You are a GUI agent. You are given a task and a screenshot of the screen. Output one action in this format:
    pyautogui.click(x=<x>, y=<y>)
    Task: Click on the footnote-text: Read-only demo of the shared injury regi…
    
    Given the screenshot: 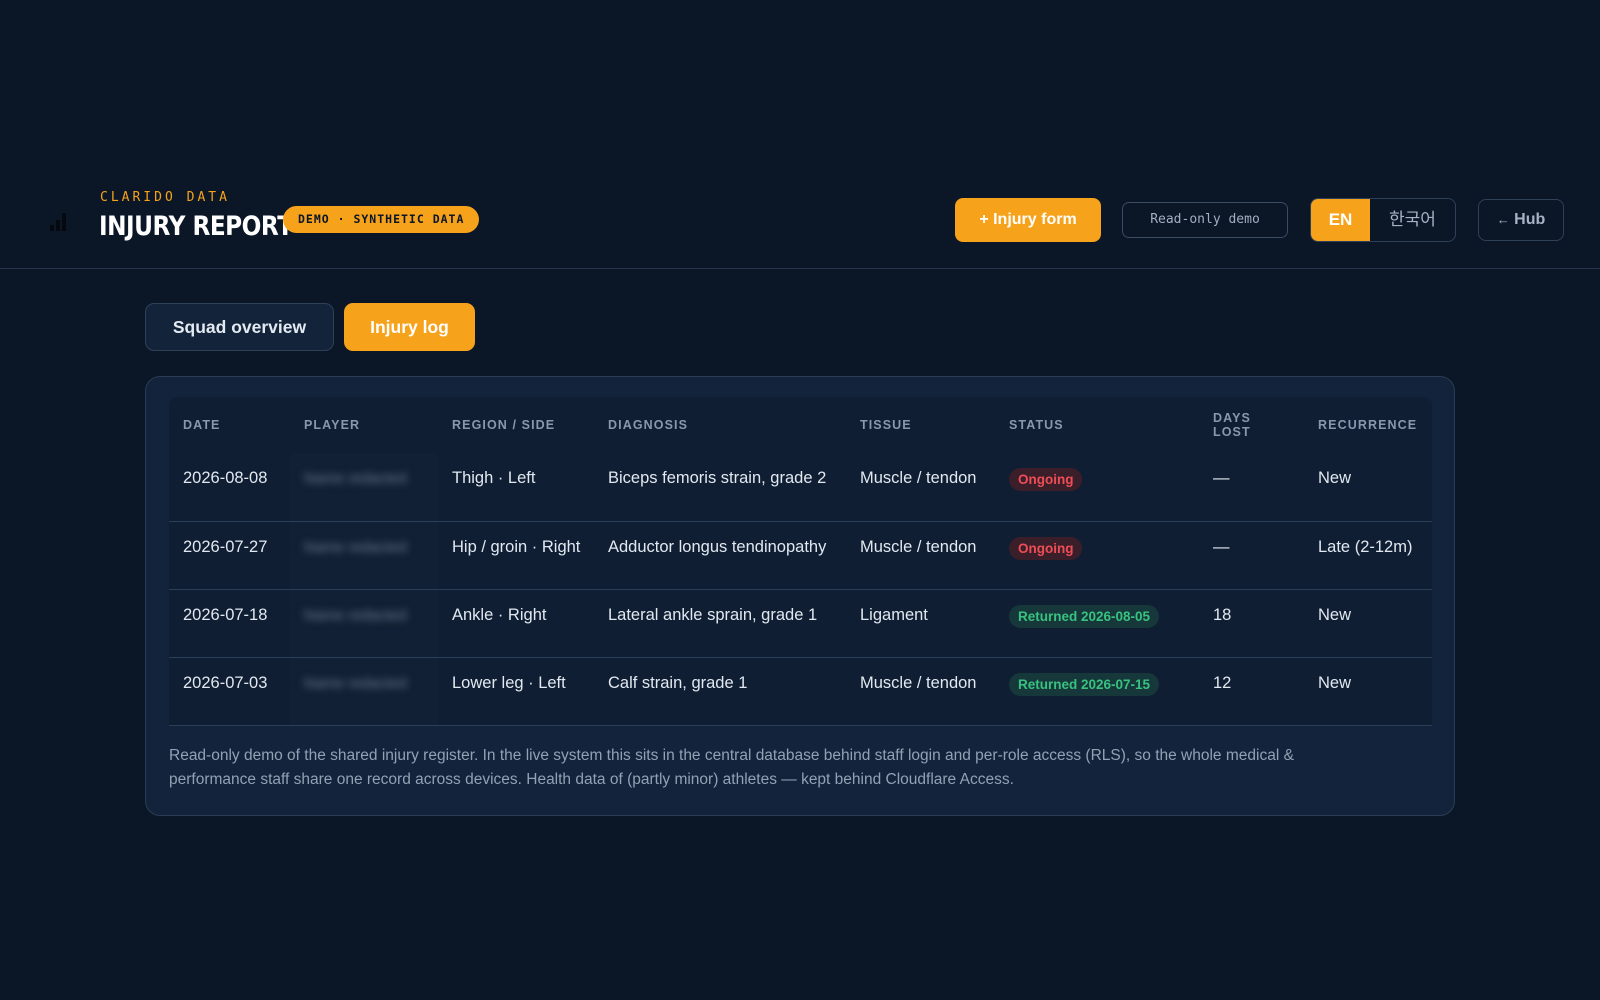 What is the action you would take?
    pyautogui.click(x=731, y=767)
    